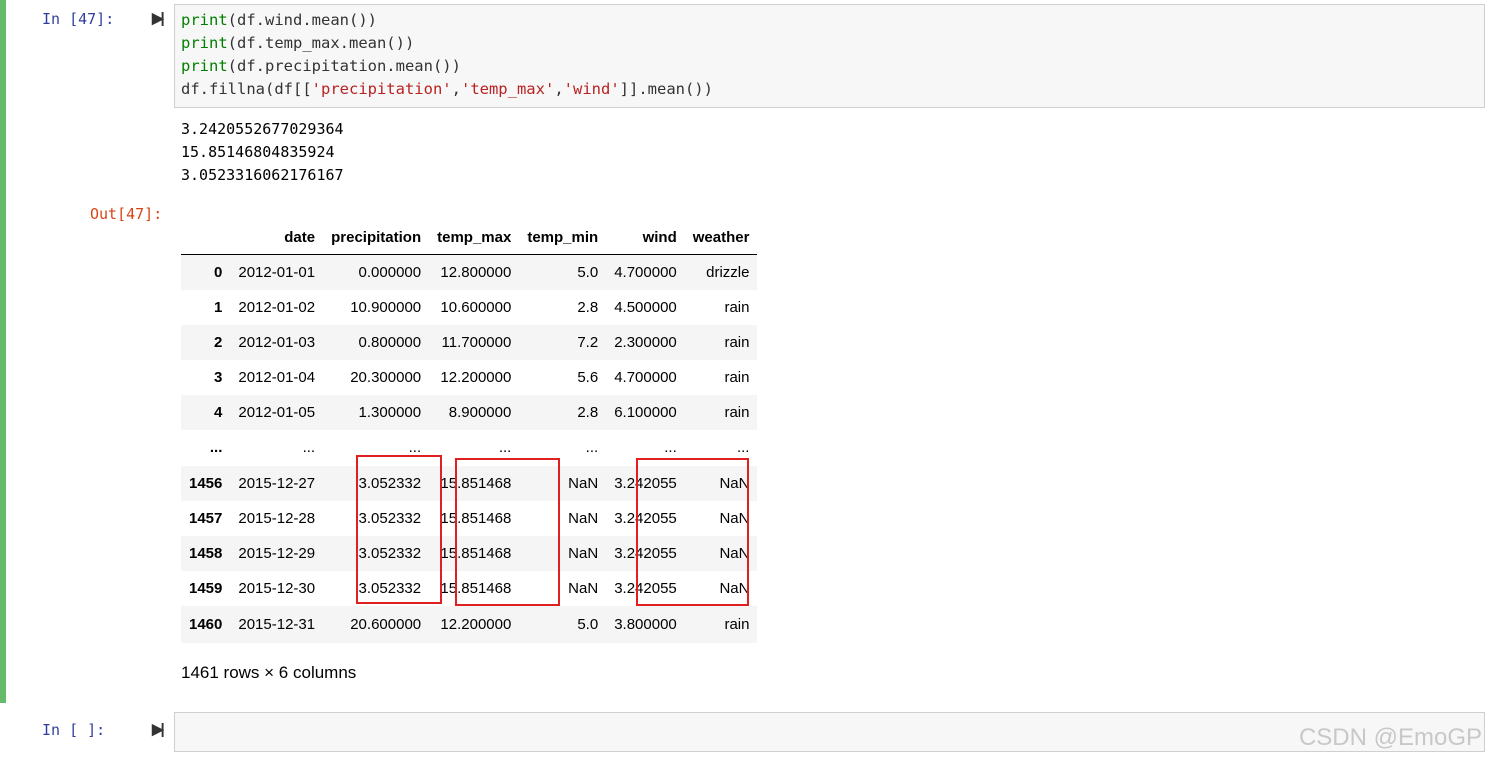 Image resolution: width=1485 pixels, height=764 pixels. Describe the element at coordinates (390, 342) in the screenshot. I see `cell-precipitation: 0.800000` at that location.